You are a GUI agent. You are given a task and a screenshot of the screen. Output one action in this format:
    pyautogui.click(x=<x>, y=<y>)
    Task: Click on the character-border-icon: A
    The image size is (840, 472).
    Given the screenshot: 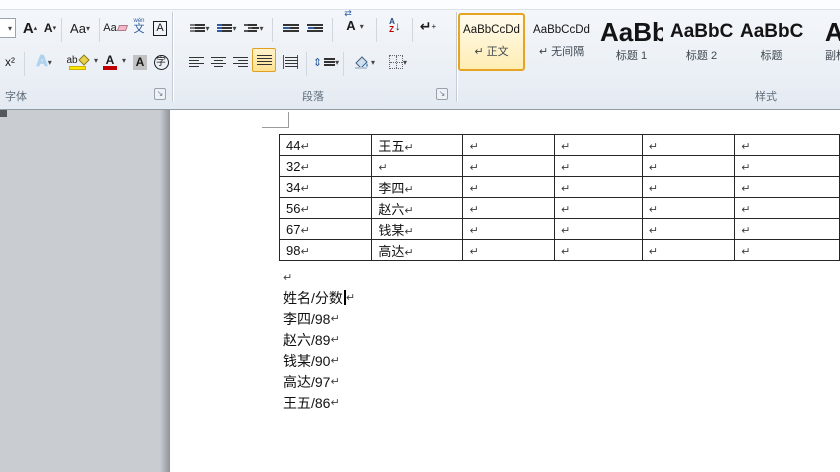 What is the action you would take?
    pyautogui.click(x=160, y=28)
    